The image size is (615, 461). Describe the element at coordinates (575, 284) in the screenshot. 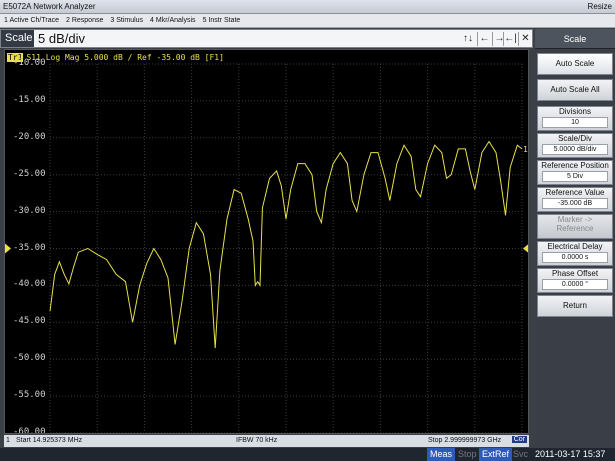

I see `phase-offset-value: 0.0000 °` at that location.